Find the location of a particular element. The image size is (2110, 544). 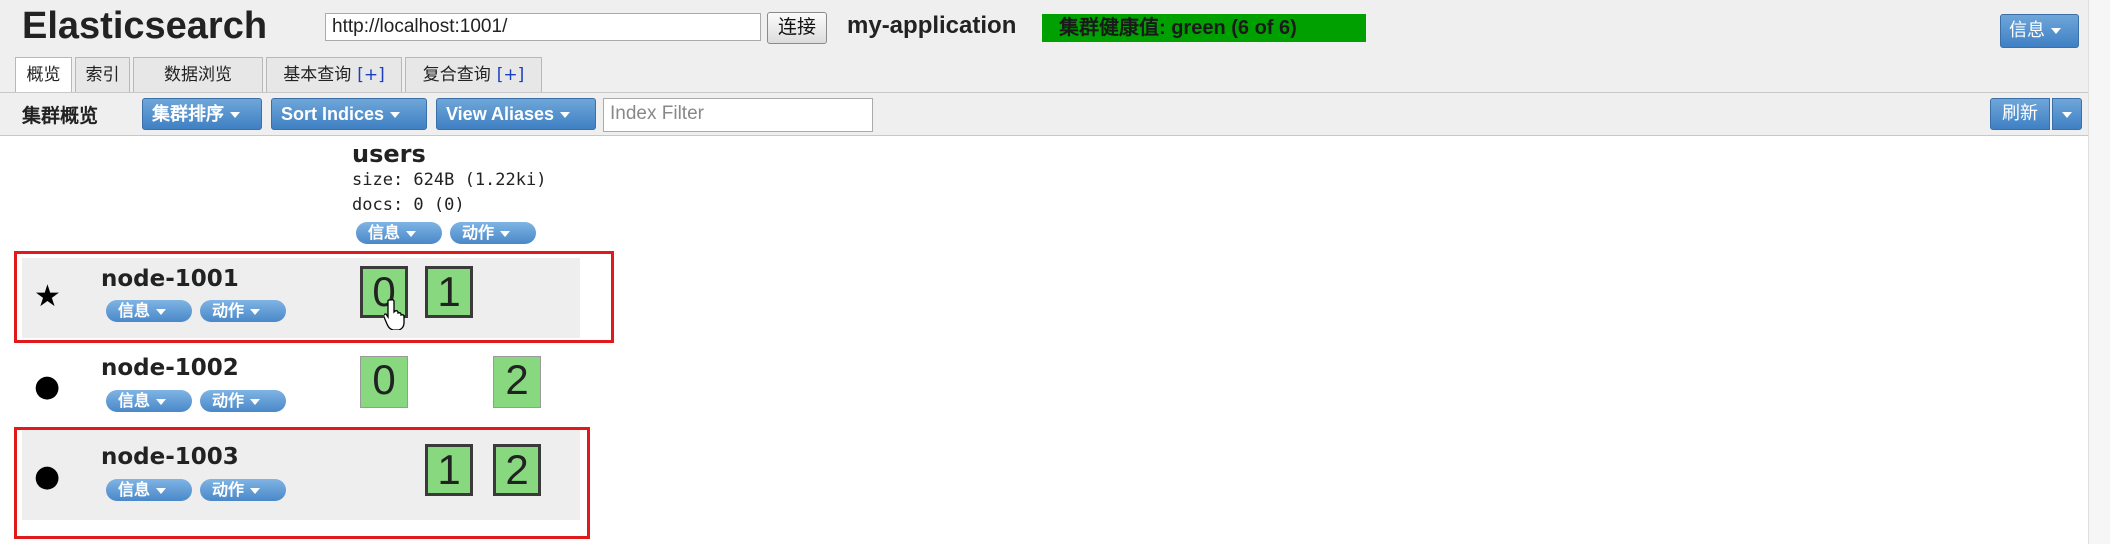

app-logo: Elasticsearch is located at coordinates (145, 26).